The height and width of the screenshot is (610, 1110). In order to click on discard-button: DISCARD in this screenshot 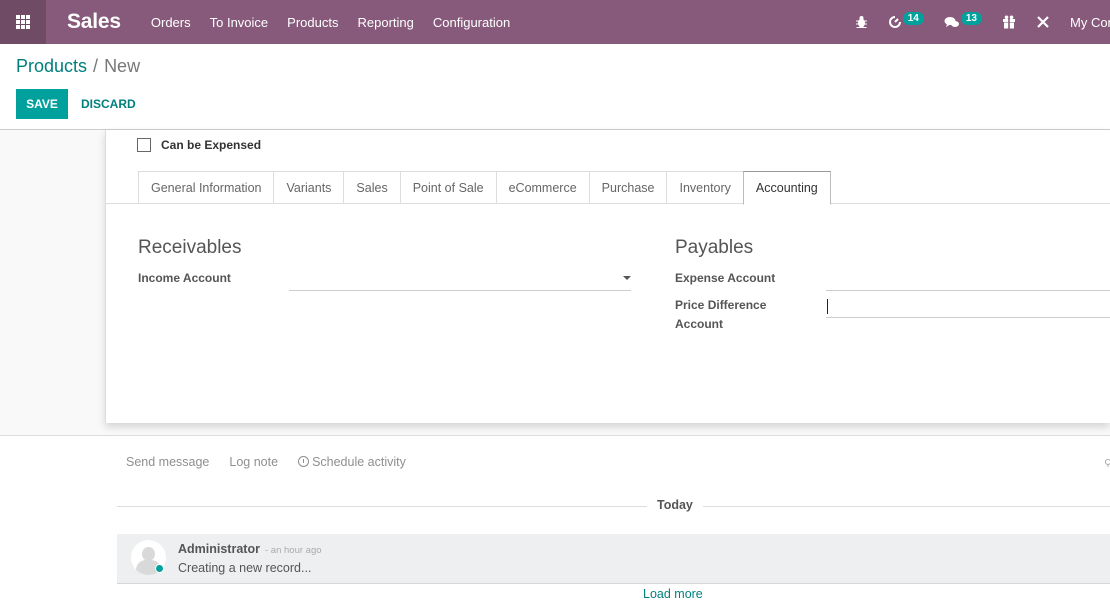, I will do `click(108, 104)`.